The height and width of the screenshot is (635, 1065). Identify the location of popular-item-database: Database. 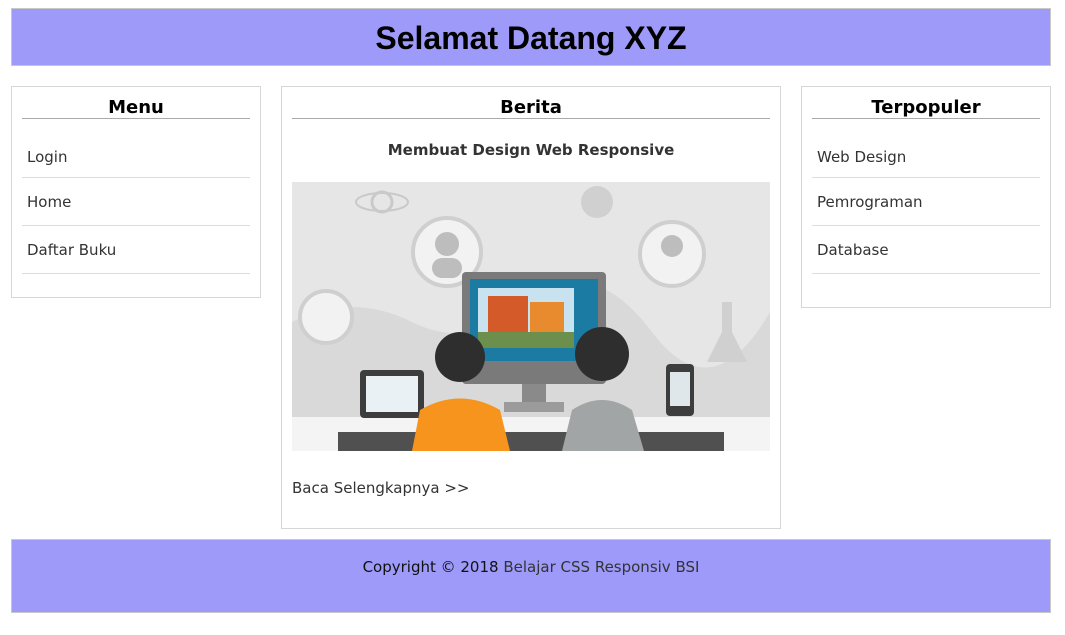
(926, 250).